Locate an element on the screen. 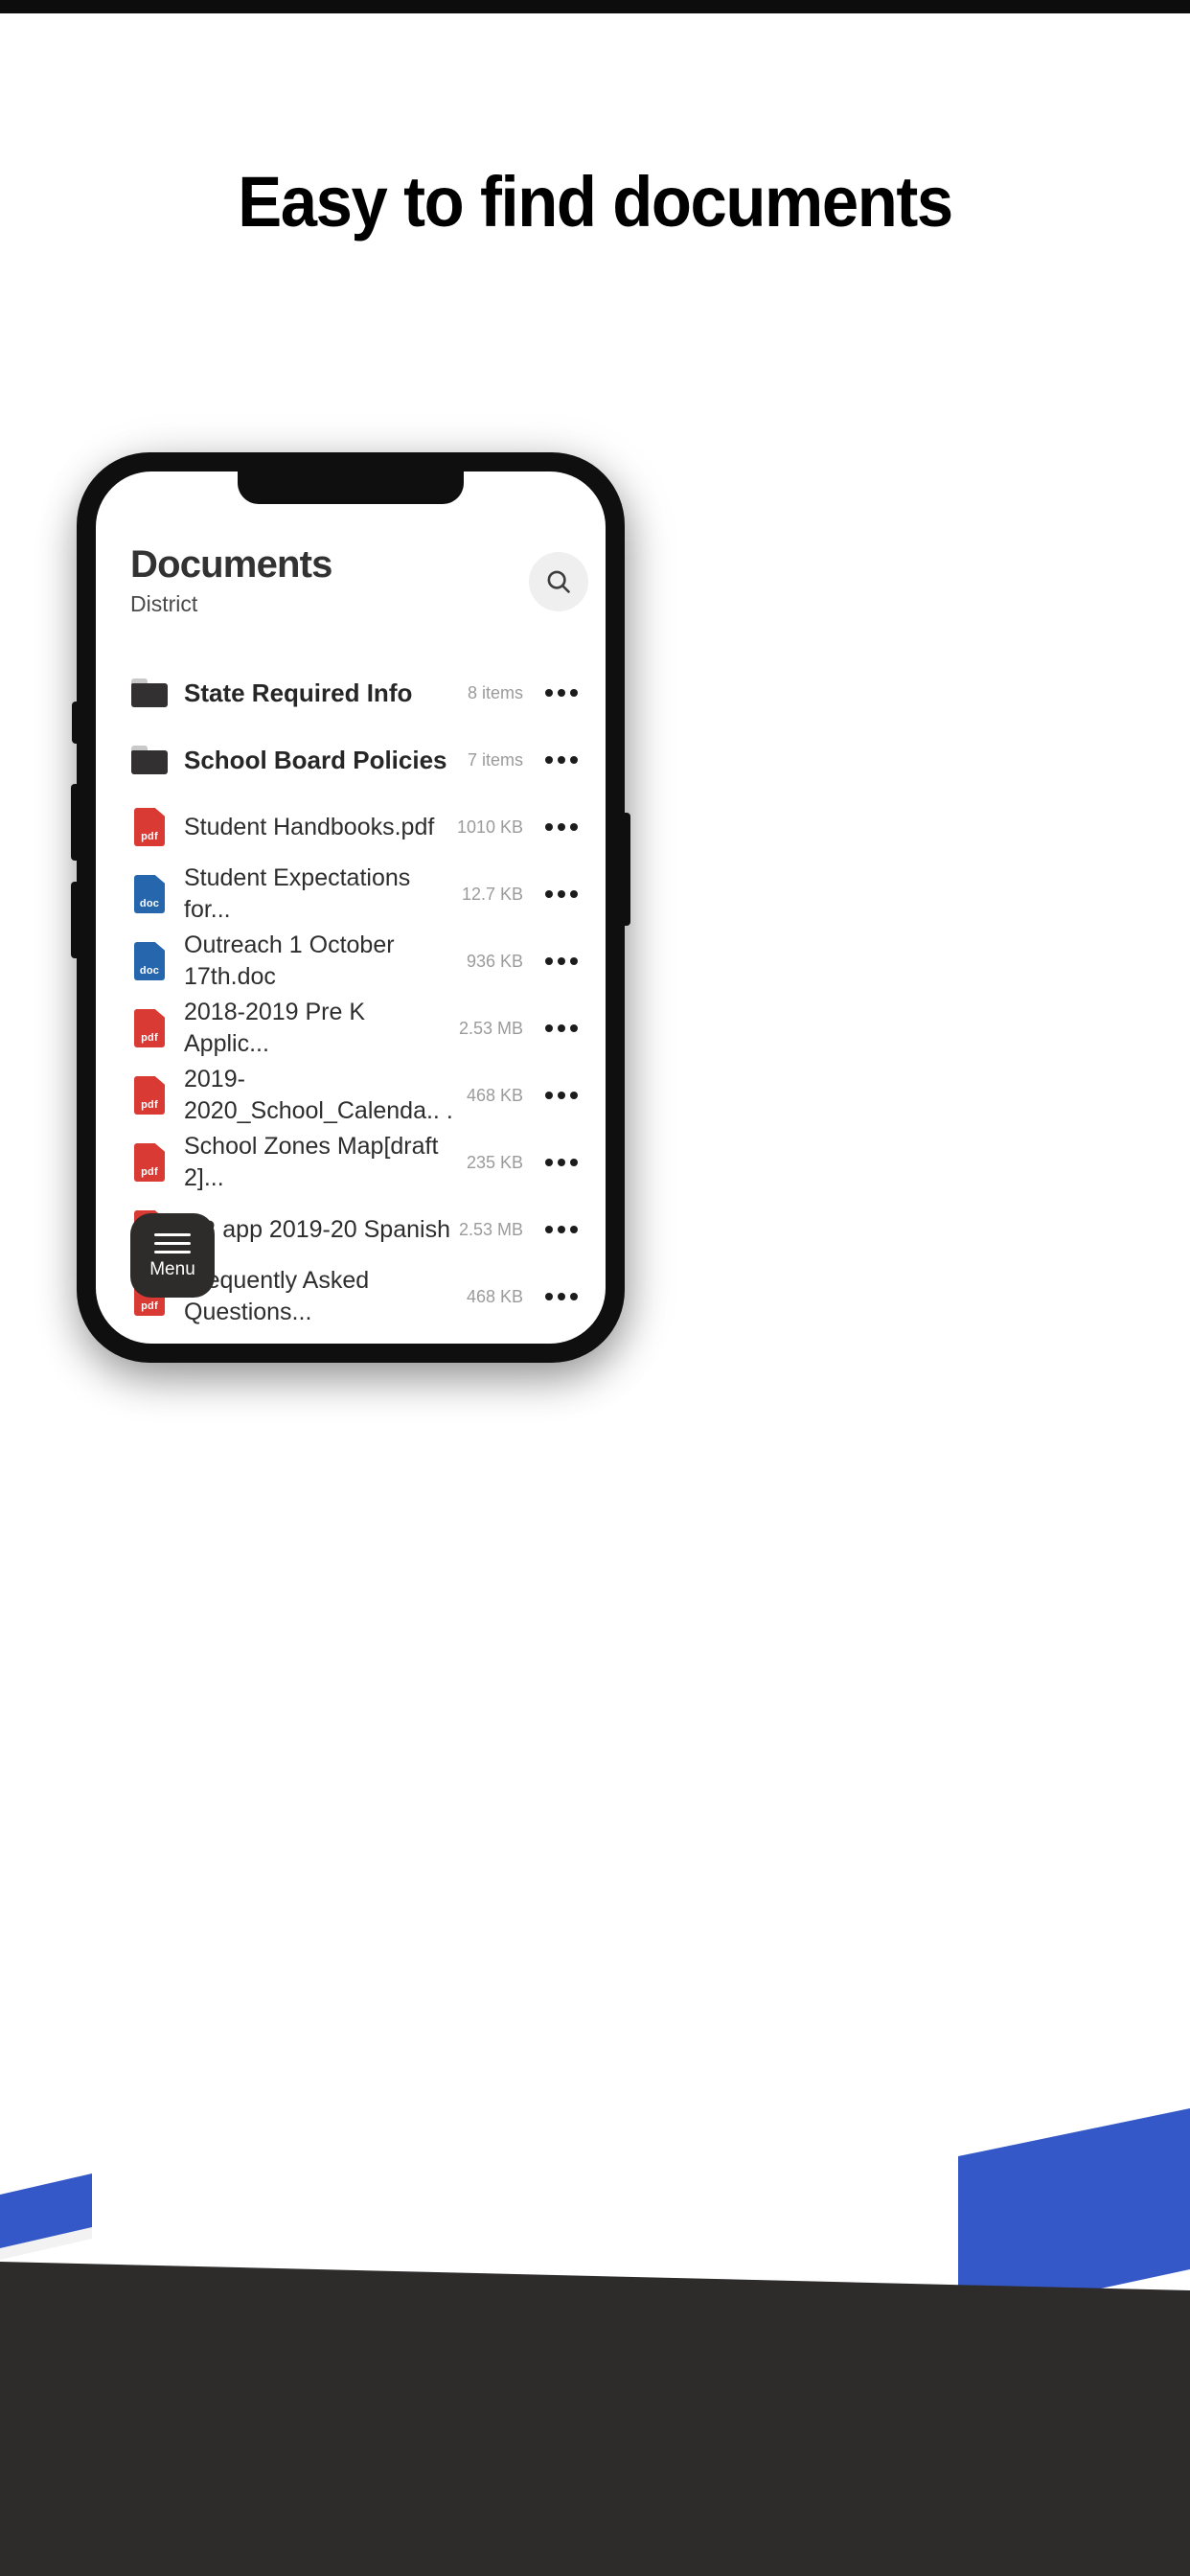  hamburger-icon is located at coordinates (172, 1243).